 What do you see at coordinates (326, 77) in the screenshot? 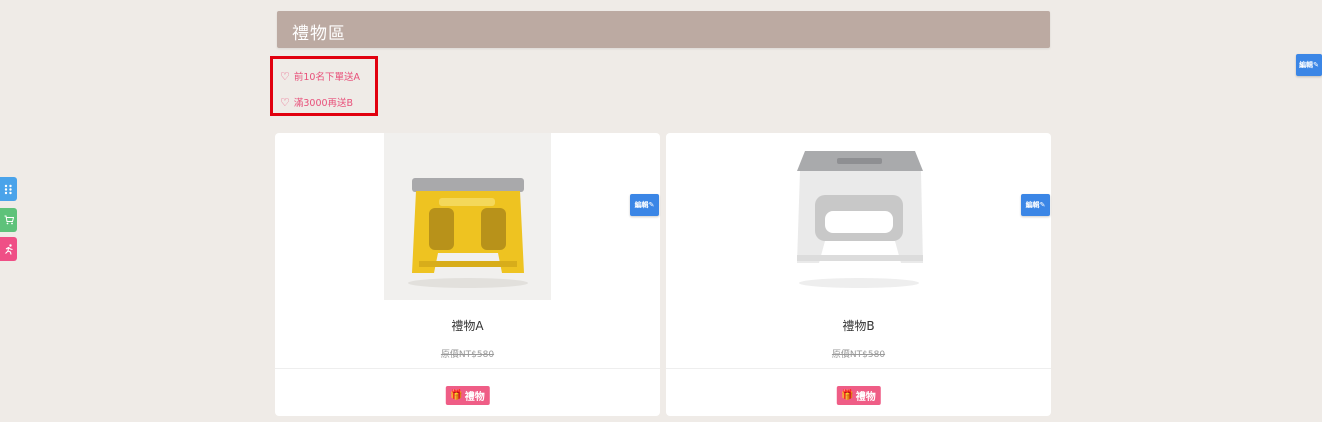
I see `promo-text: 前10名下單送A` at bounding box center [326, 77].